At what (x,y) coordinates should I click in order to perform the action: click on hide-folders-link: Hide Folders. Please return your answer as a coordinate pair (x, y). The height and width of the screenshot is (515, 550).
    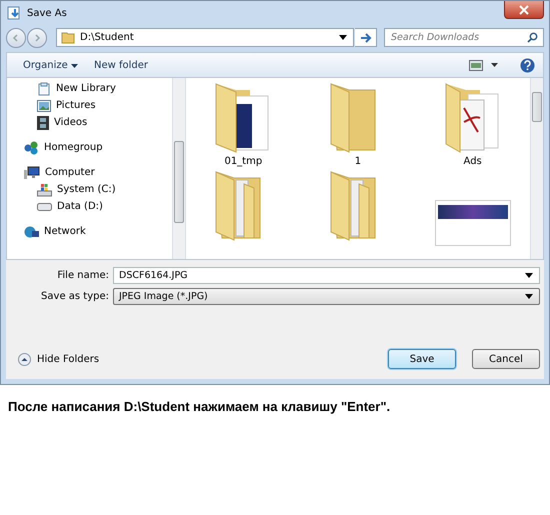
    Looking at the image, I should click on (68, 359).